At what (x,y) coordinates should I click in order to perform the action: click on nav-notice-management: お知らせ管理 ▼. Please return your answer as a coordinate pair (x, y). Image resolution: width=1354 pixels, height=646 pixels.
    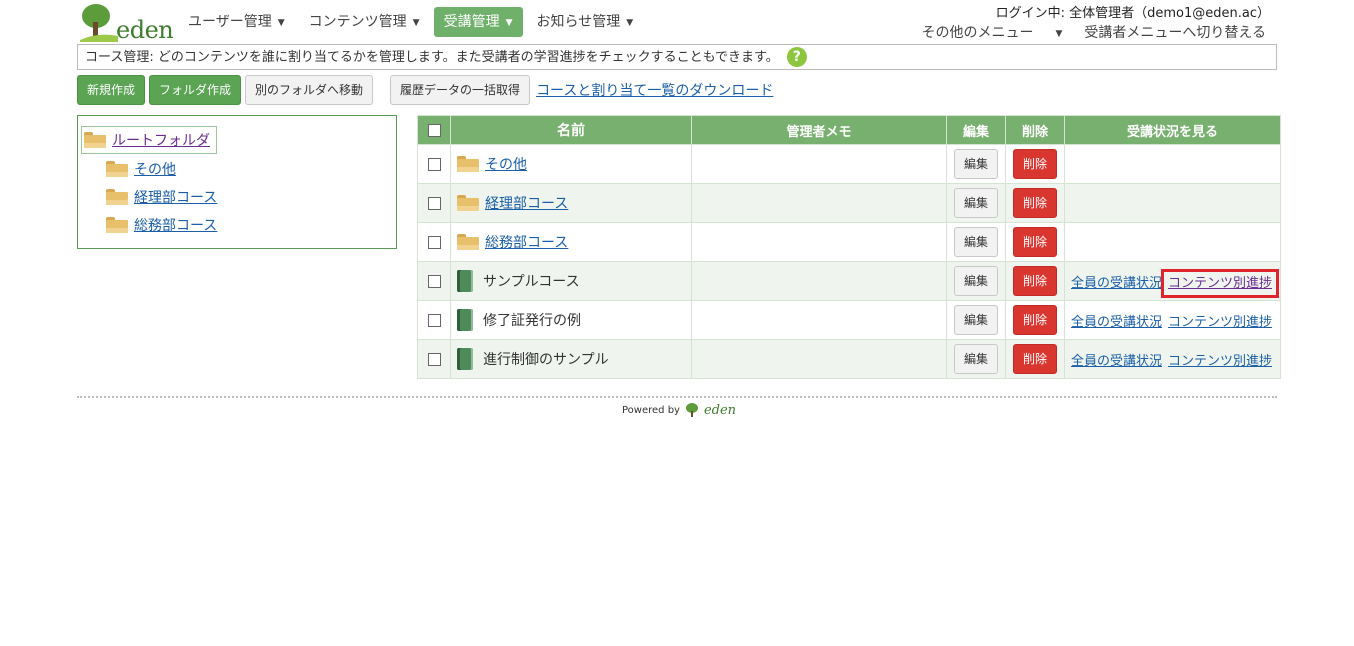
    Looking at the image, I should click on (585, 22).